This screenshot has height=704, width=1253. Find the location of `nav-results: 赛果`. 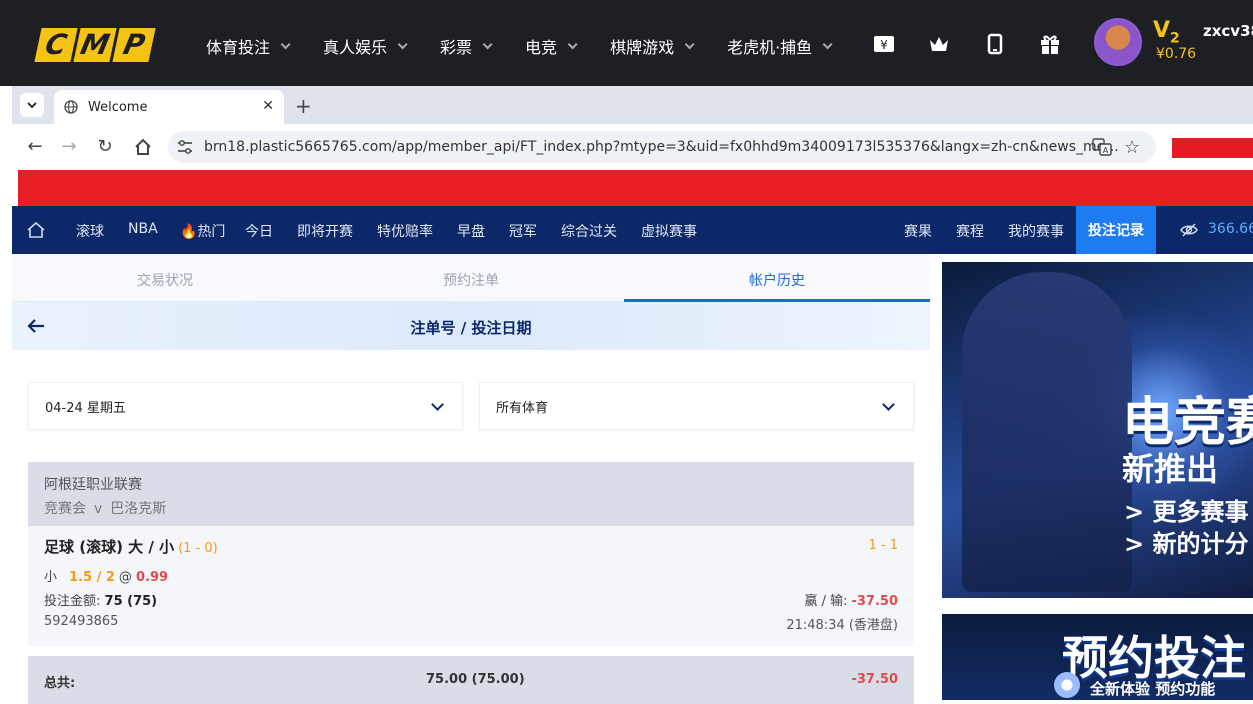

nav-results: 赛果 is located at coordinates (918, 231).